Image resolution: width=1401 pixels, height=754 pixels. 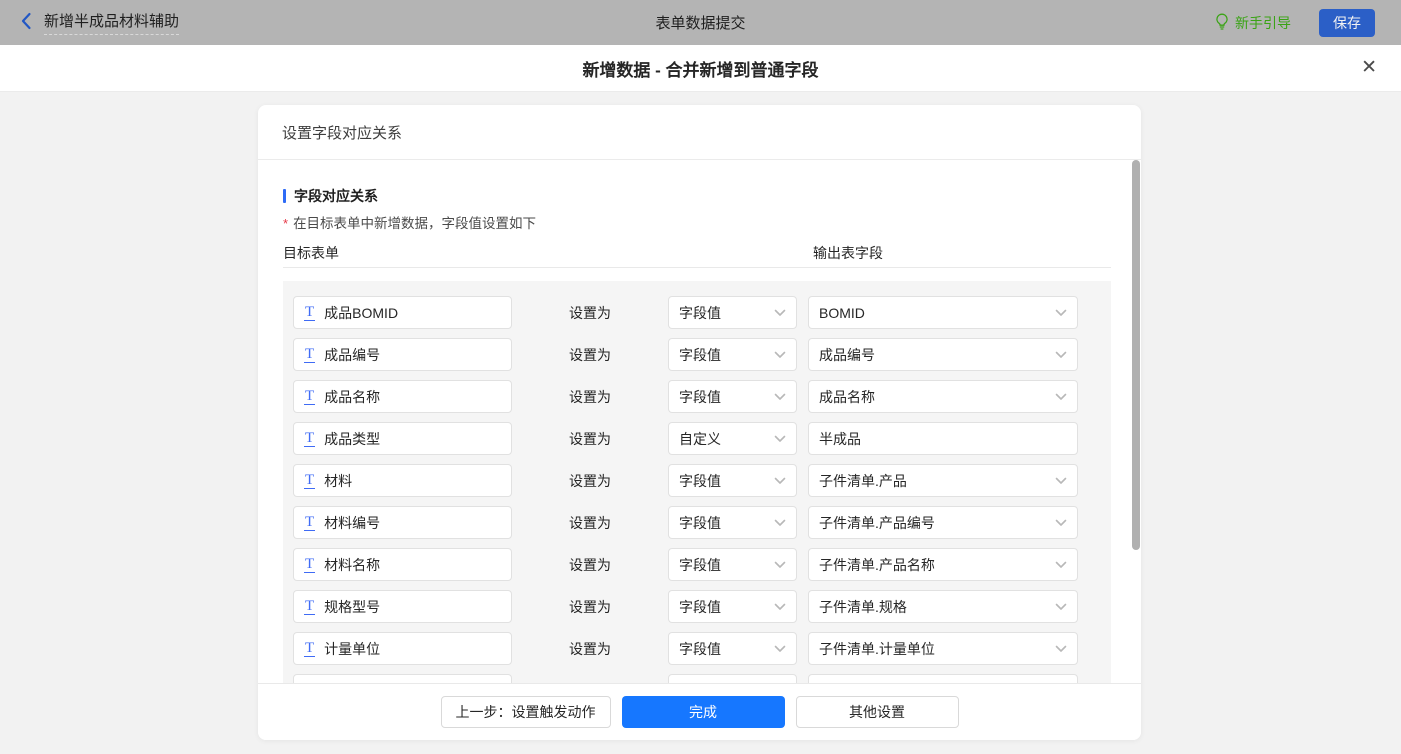 I want to click on column-output-field-label: 输出表字段, so click(x=848, y=253).